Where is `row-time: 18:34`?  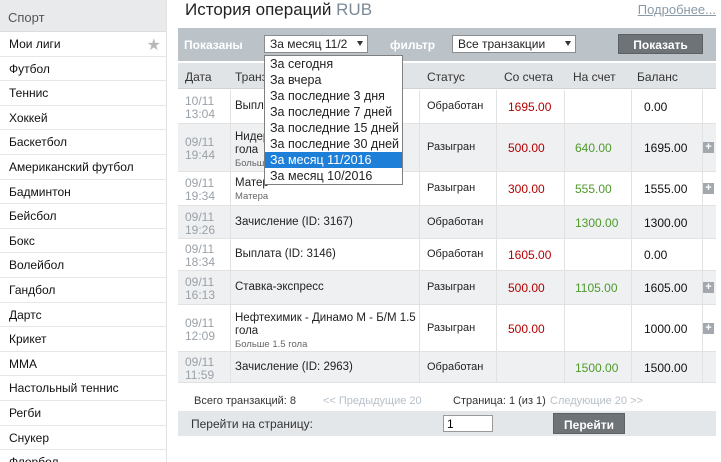
row-time: 18:34 is located at coordinates (200, 262).